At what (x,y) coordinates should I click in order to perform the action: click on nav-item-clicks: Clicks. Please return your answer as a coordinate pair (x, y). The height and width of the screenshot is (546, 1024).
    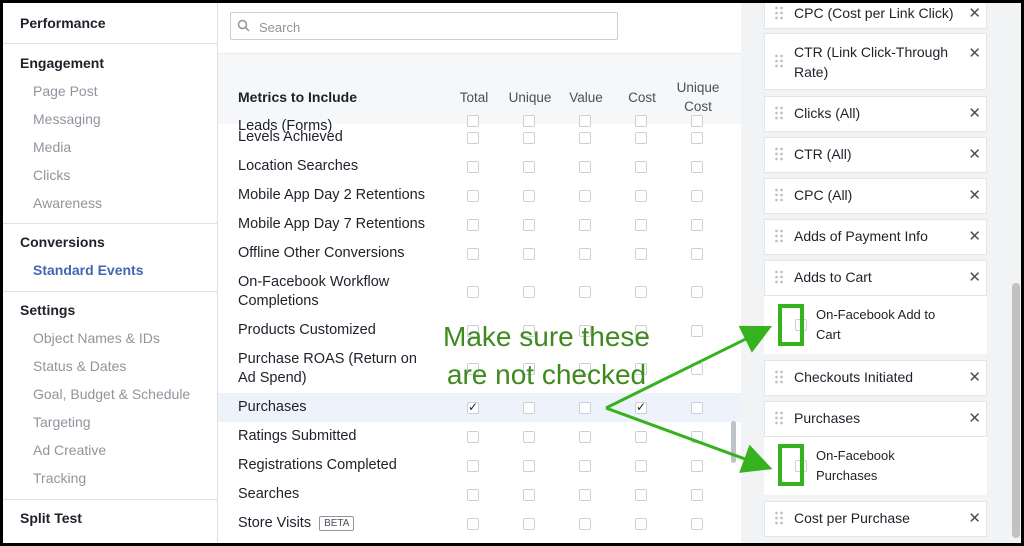
    Looking at the image, I should click on (51, 175).